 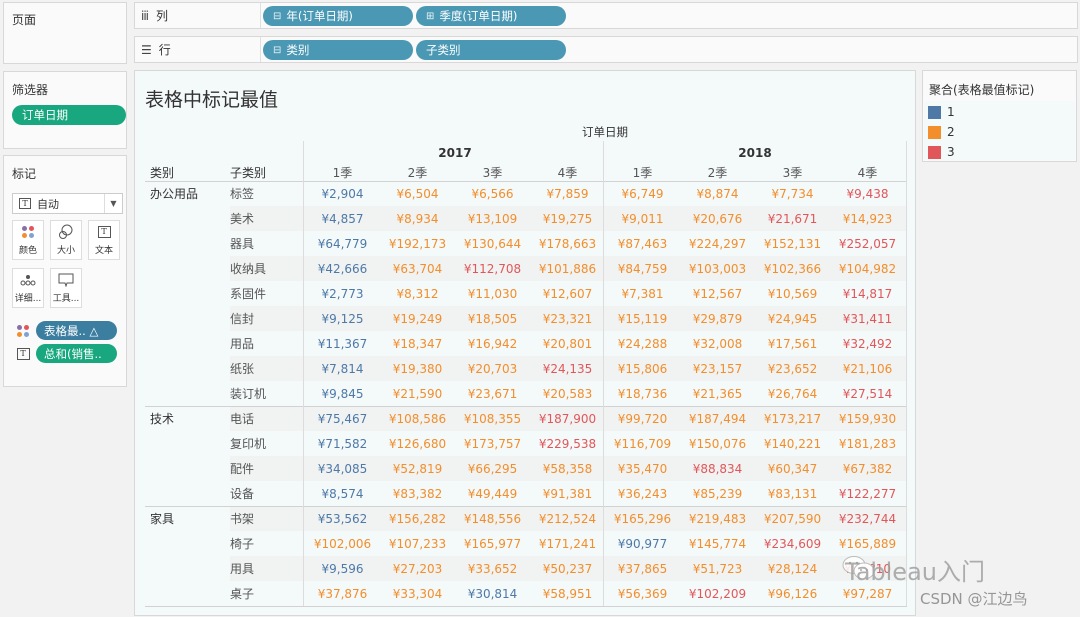 What do you see at coordinates (492, 219) in the screenshot?
I see `sales-cell: ¥13,109` at bounding box center [492, 219].